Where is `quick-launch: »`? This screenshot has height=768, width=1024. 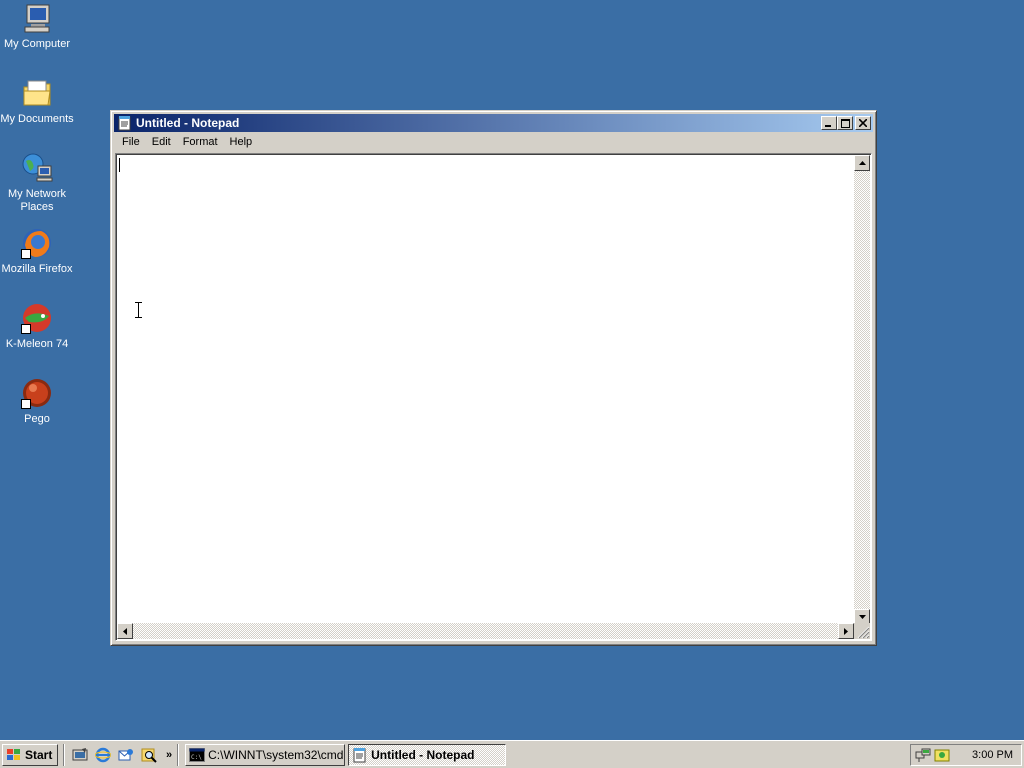 quick-launch: » is located at coordinates (122, 755).